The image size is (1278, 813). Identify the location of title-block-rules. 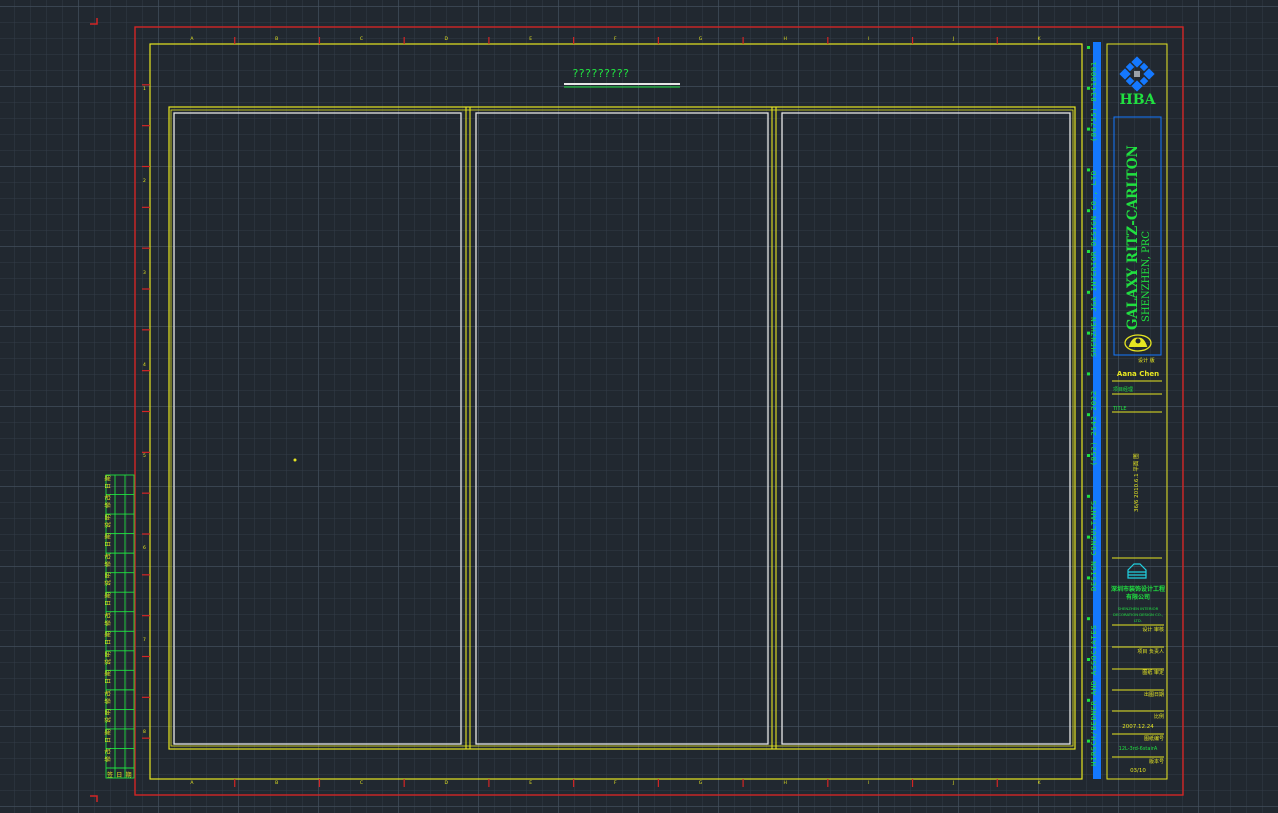
(1138, 569).